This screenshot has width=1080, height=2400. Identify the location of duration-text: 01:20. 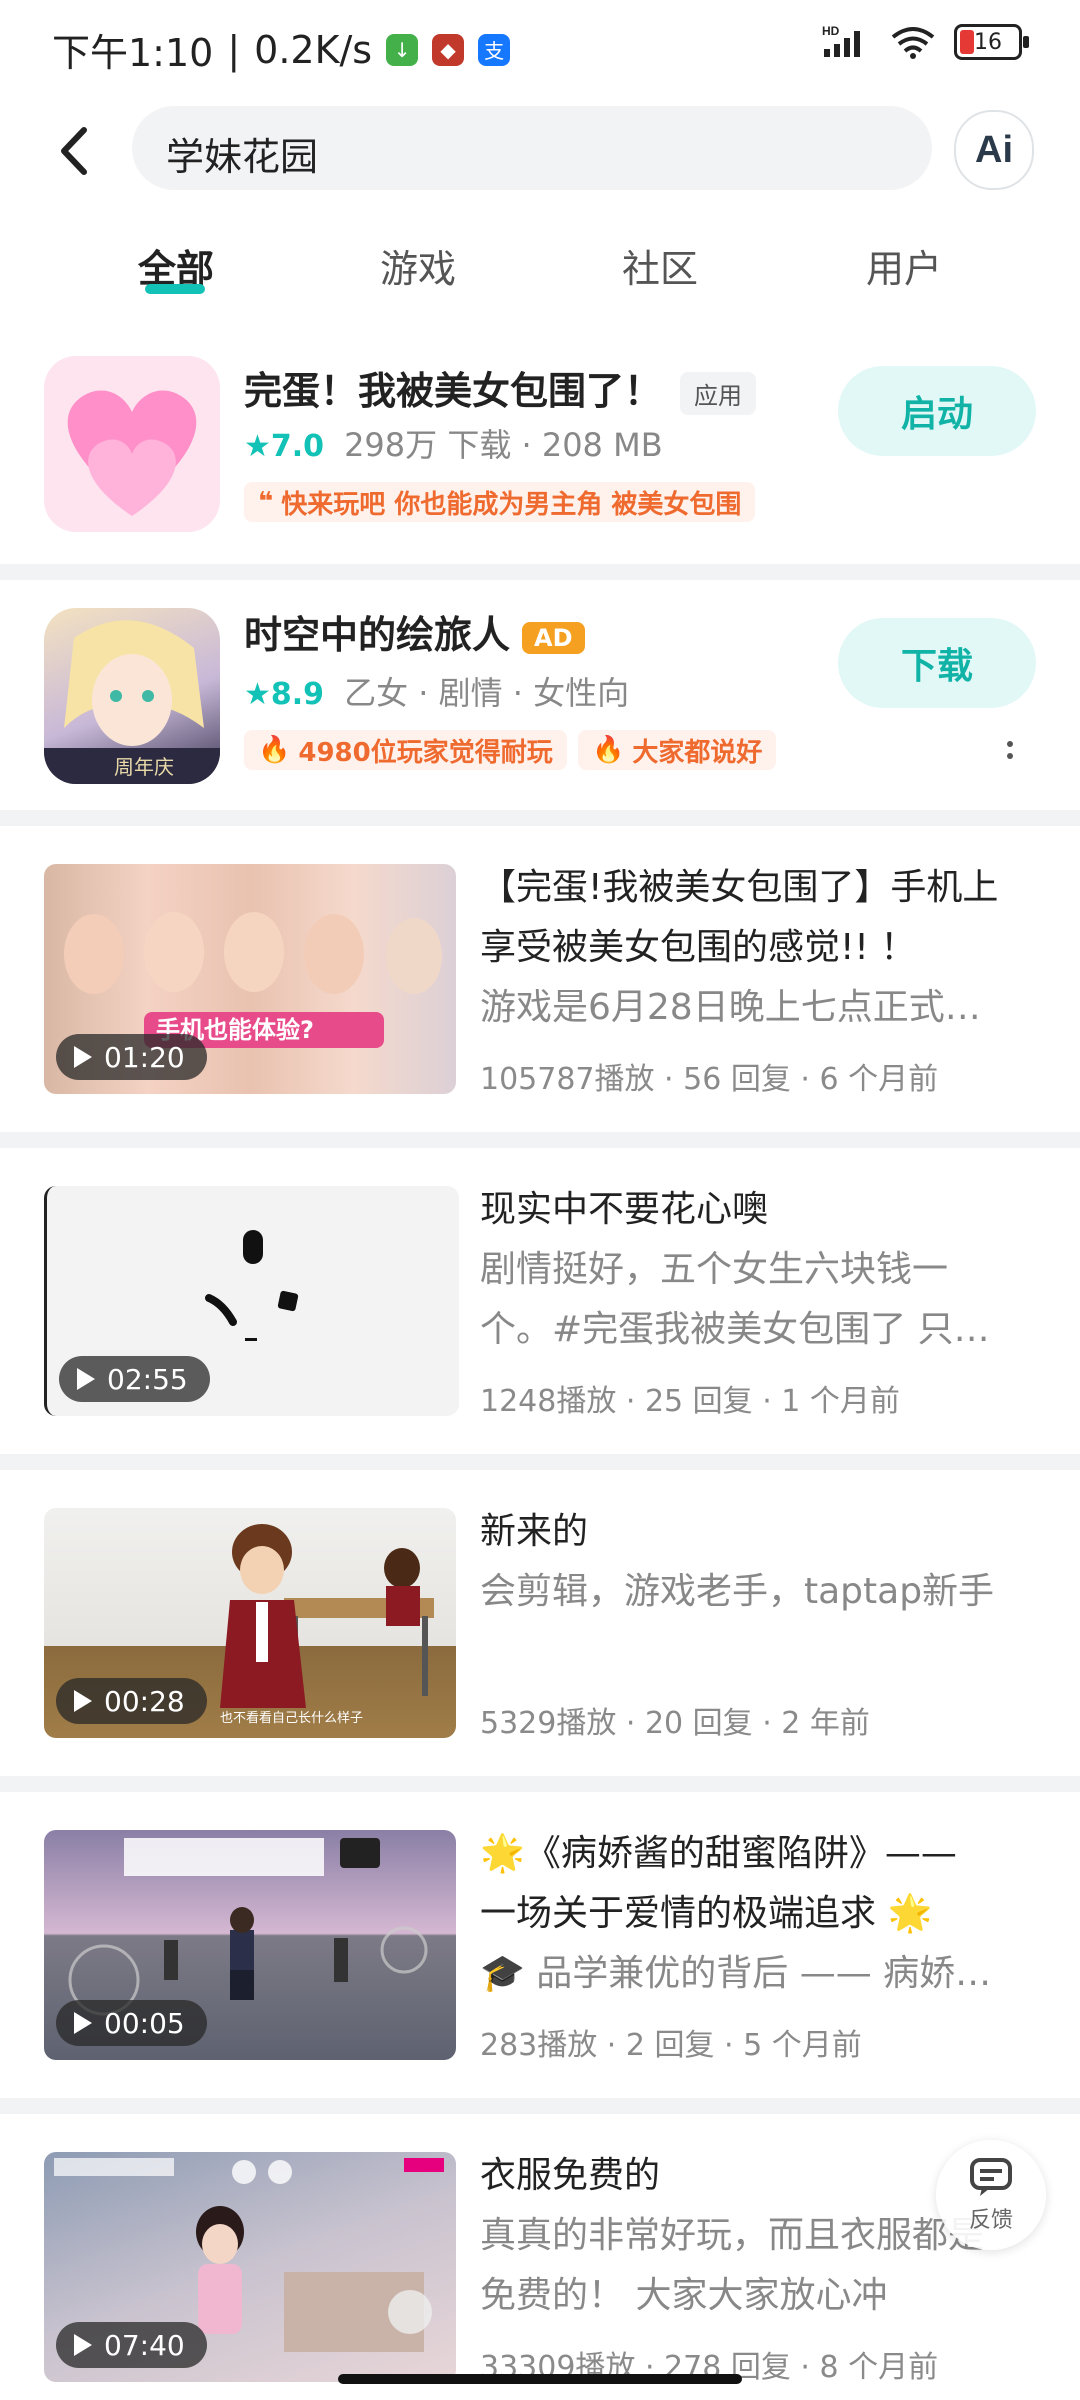
(144, 1057).